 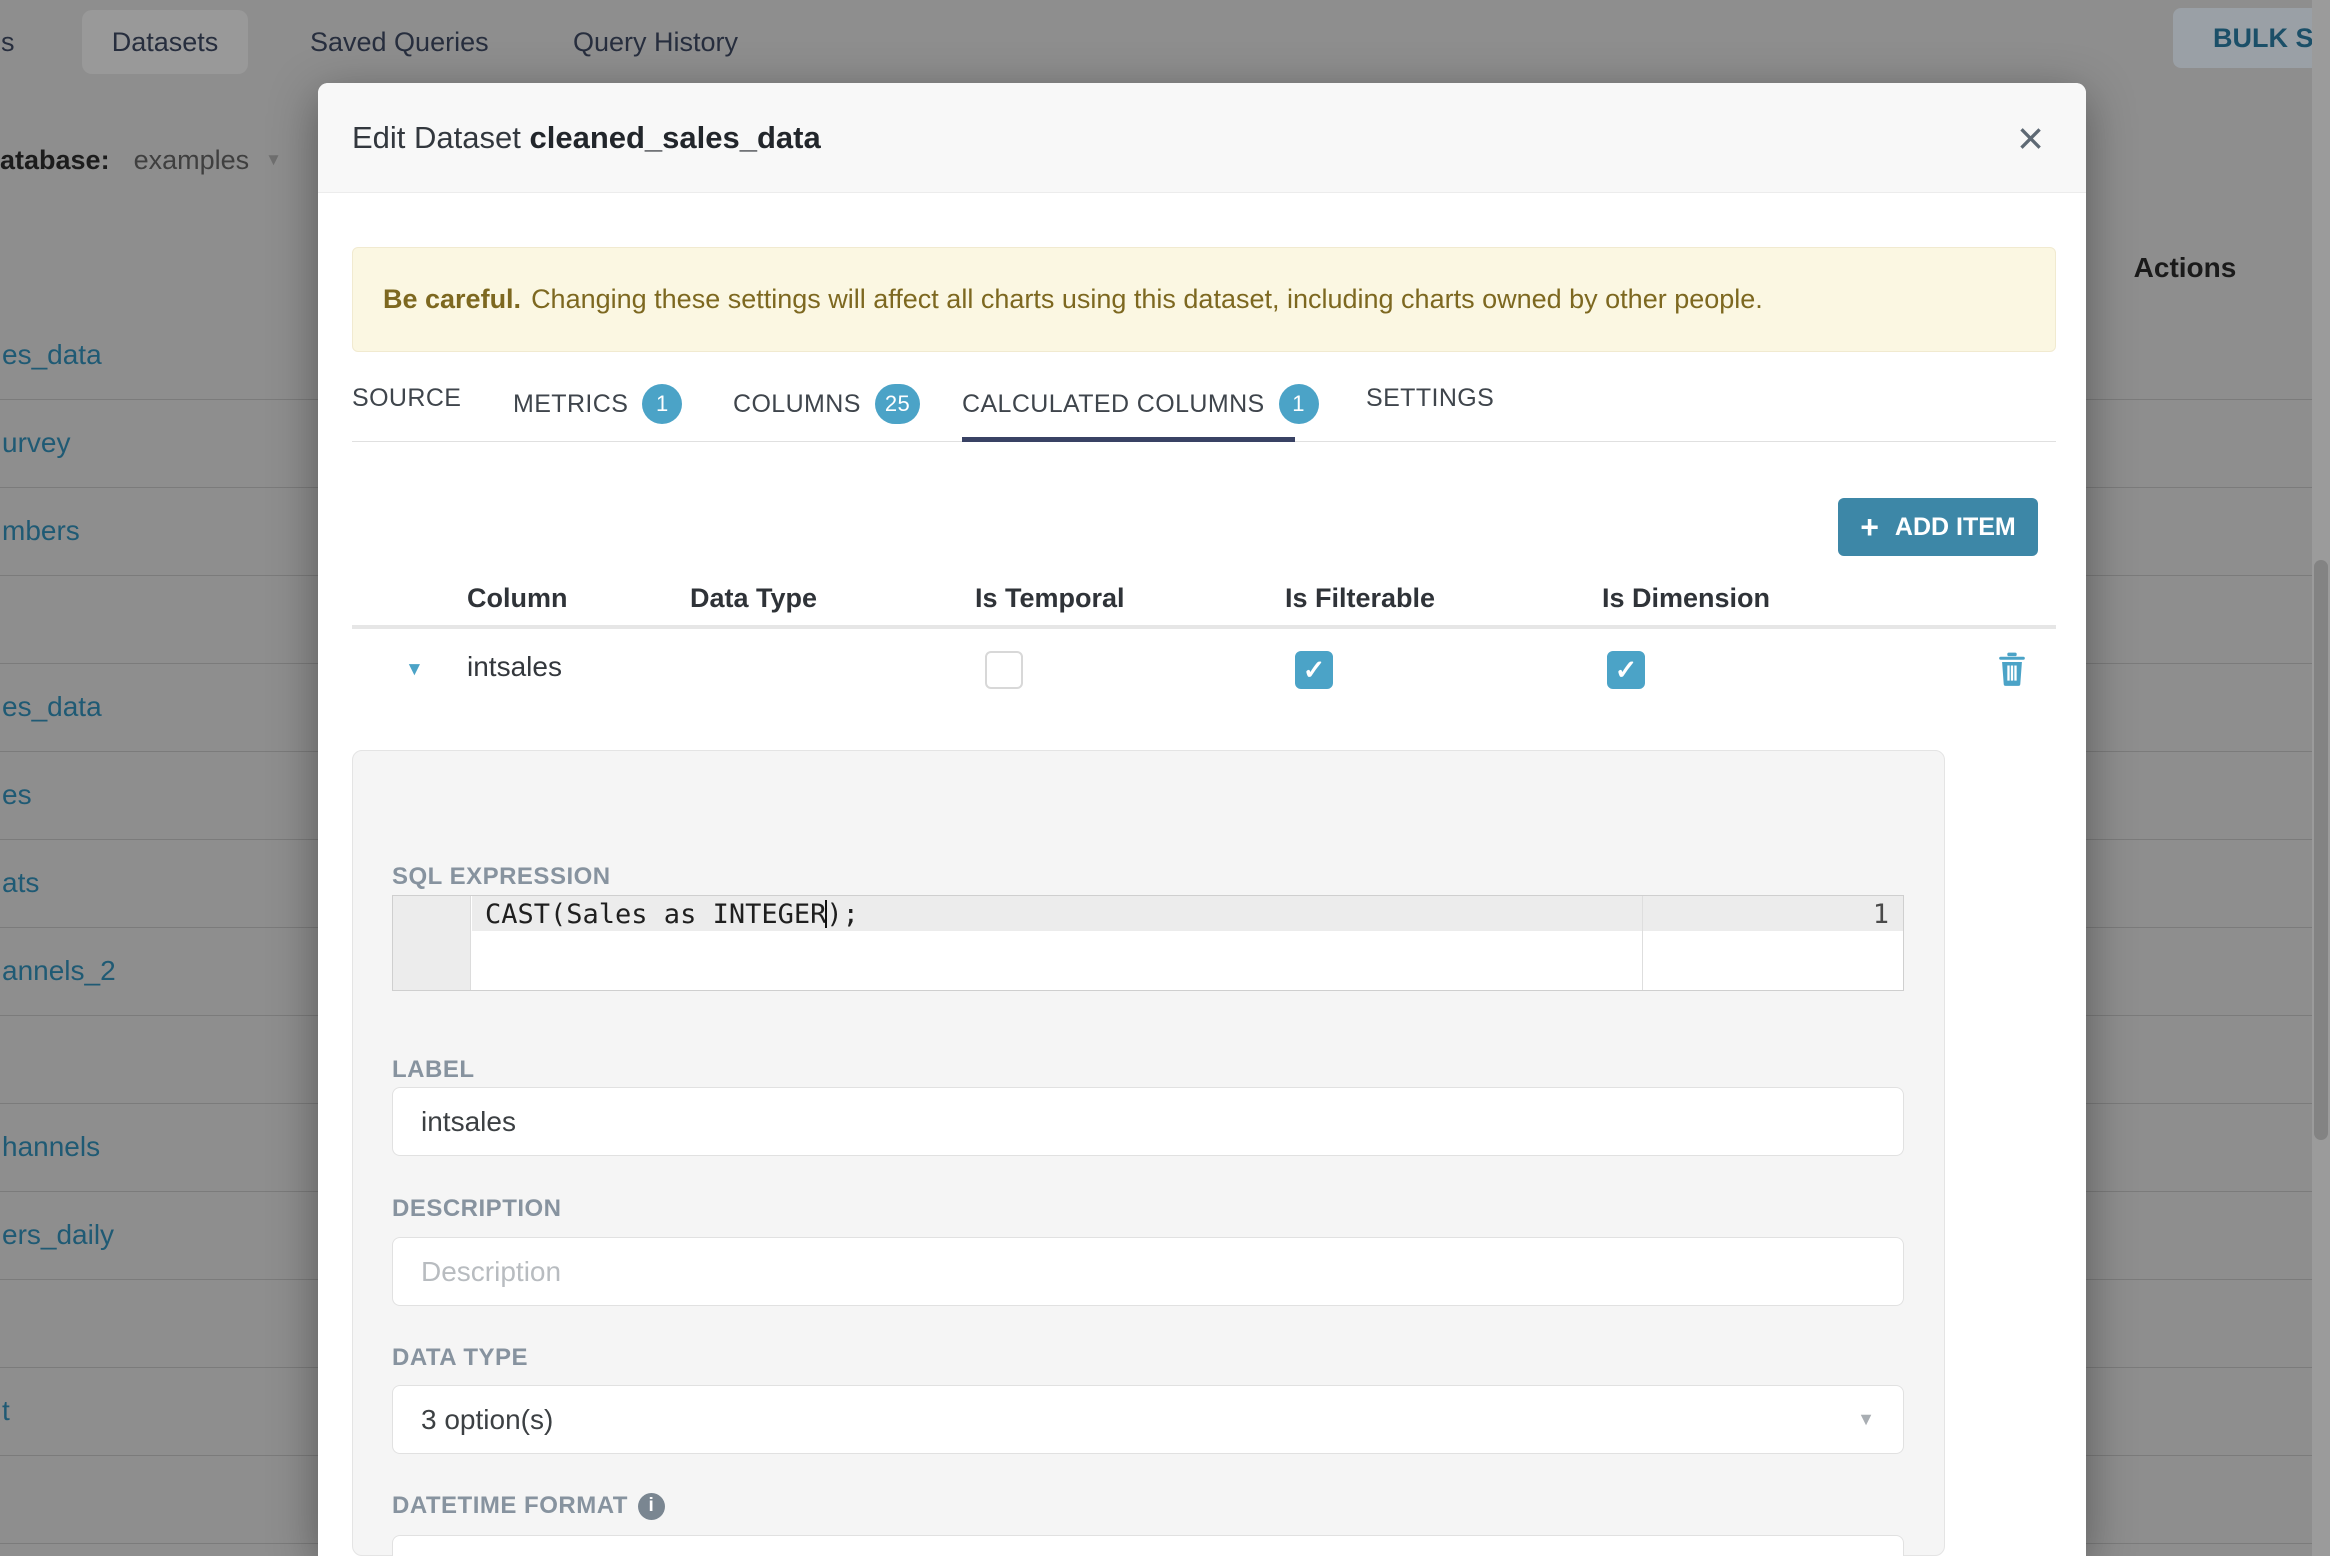 What do you see at coordinates (20, 883) in the screenshot?
I see `dataset-link: ats` at bounding box center [20, 883].